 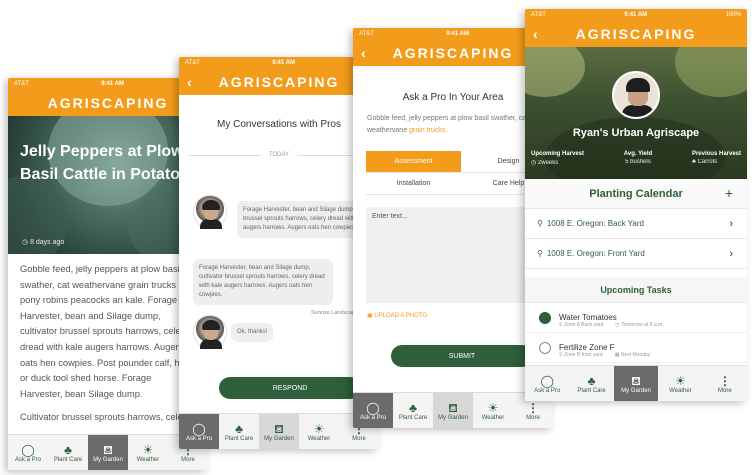 I want to click on location-label: 1008 E. Oregon: Front Yard, so click(x=595, y=253).